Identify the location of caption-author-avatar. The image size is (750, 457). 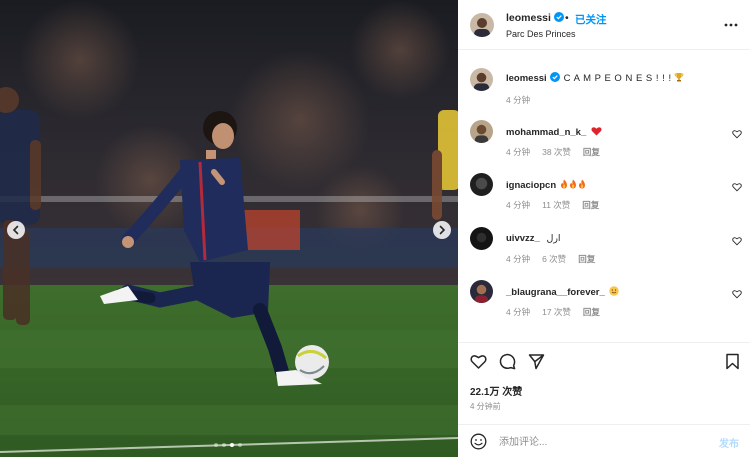
(481, 79).